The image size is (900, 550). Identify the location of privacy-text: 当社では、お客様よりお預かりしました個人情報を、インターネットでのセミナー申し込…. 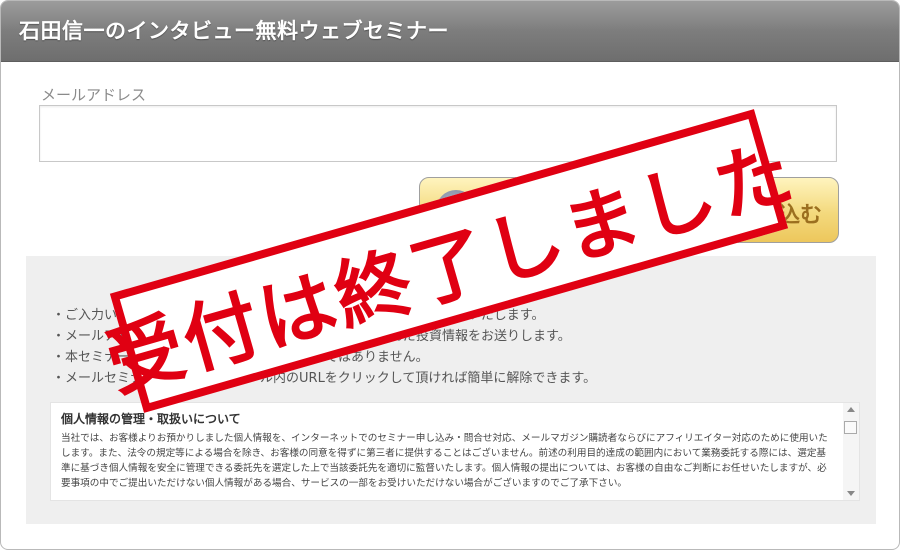
(444, 461).